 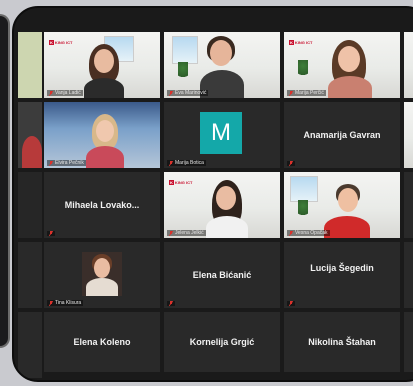 I want to click on participant-label: Elvira Pečnik, so click(x=66, y=163).